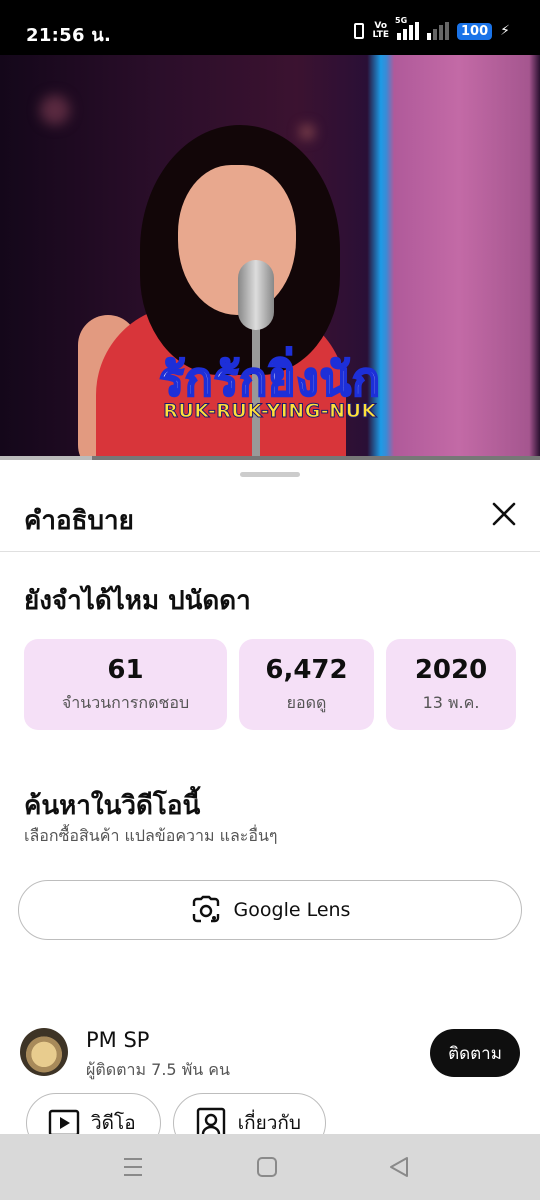 The image size is (540, 1200). Describe the element at coordinates (64, 1121) in the screenshot. I see `play-box-icon` at that location.